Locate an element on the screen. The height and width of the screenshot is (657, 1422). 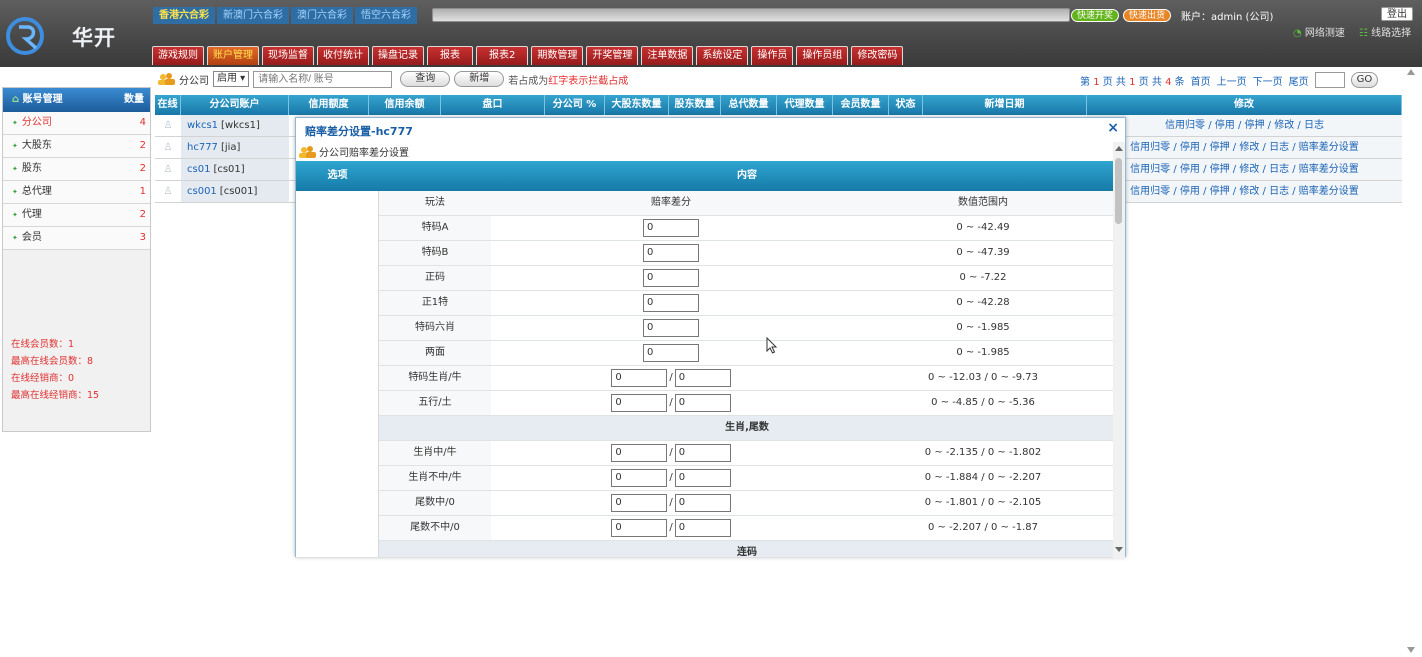
close-icon: × is located at coordinates (1113, 128).